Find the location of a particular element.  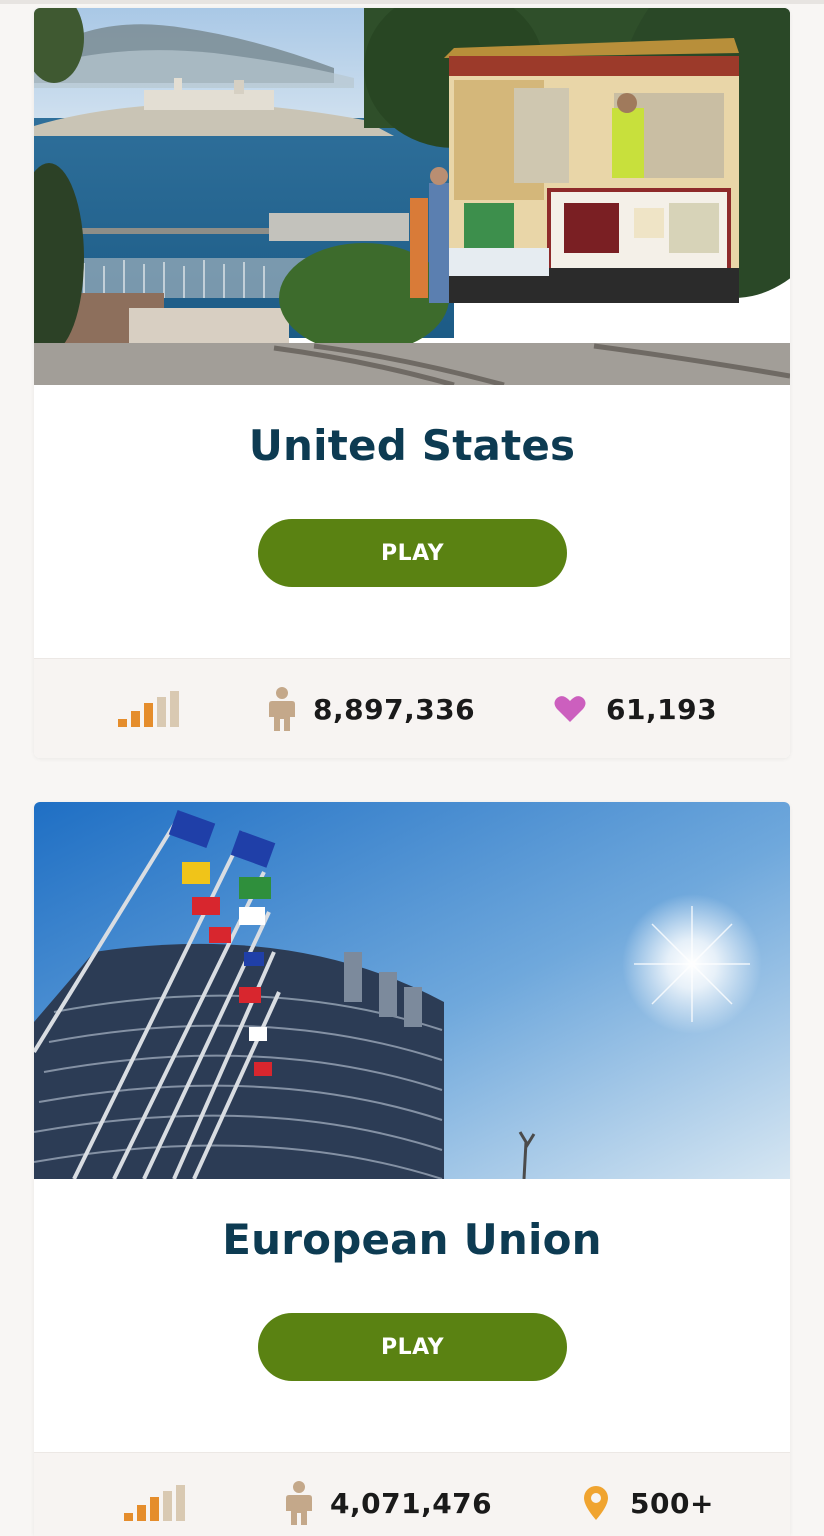

top-divider is located at coordinates (412, 2).